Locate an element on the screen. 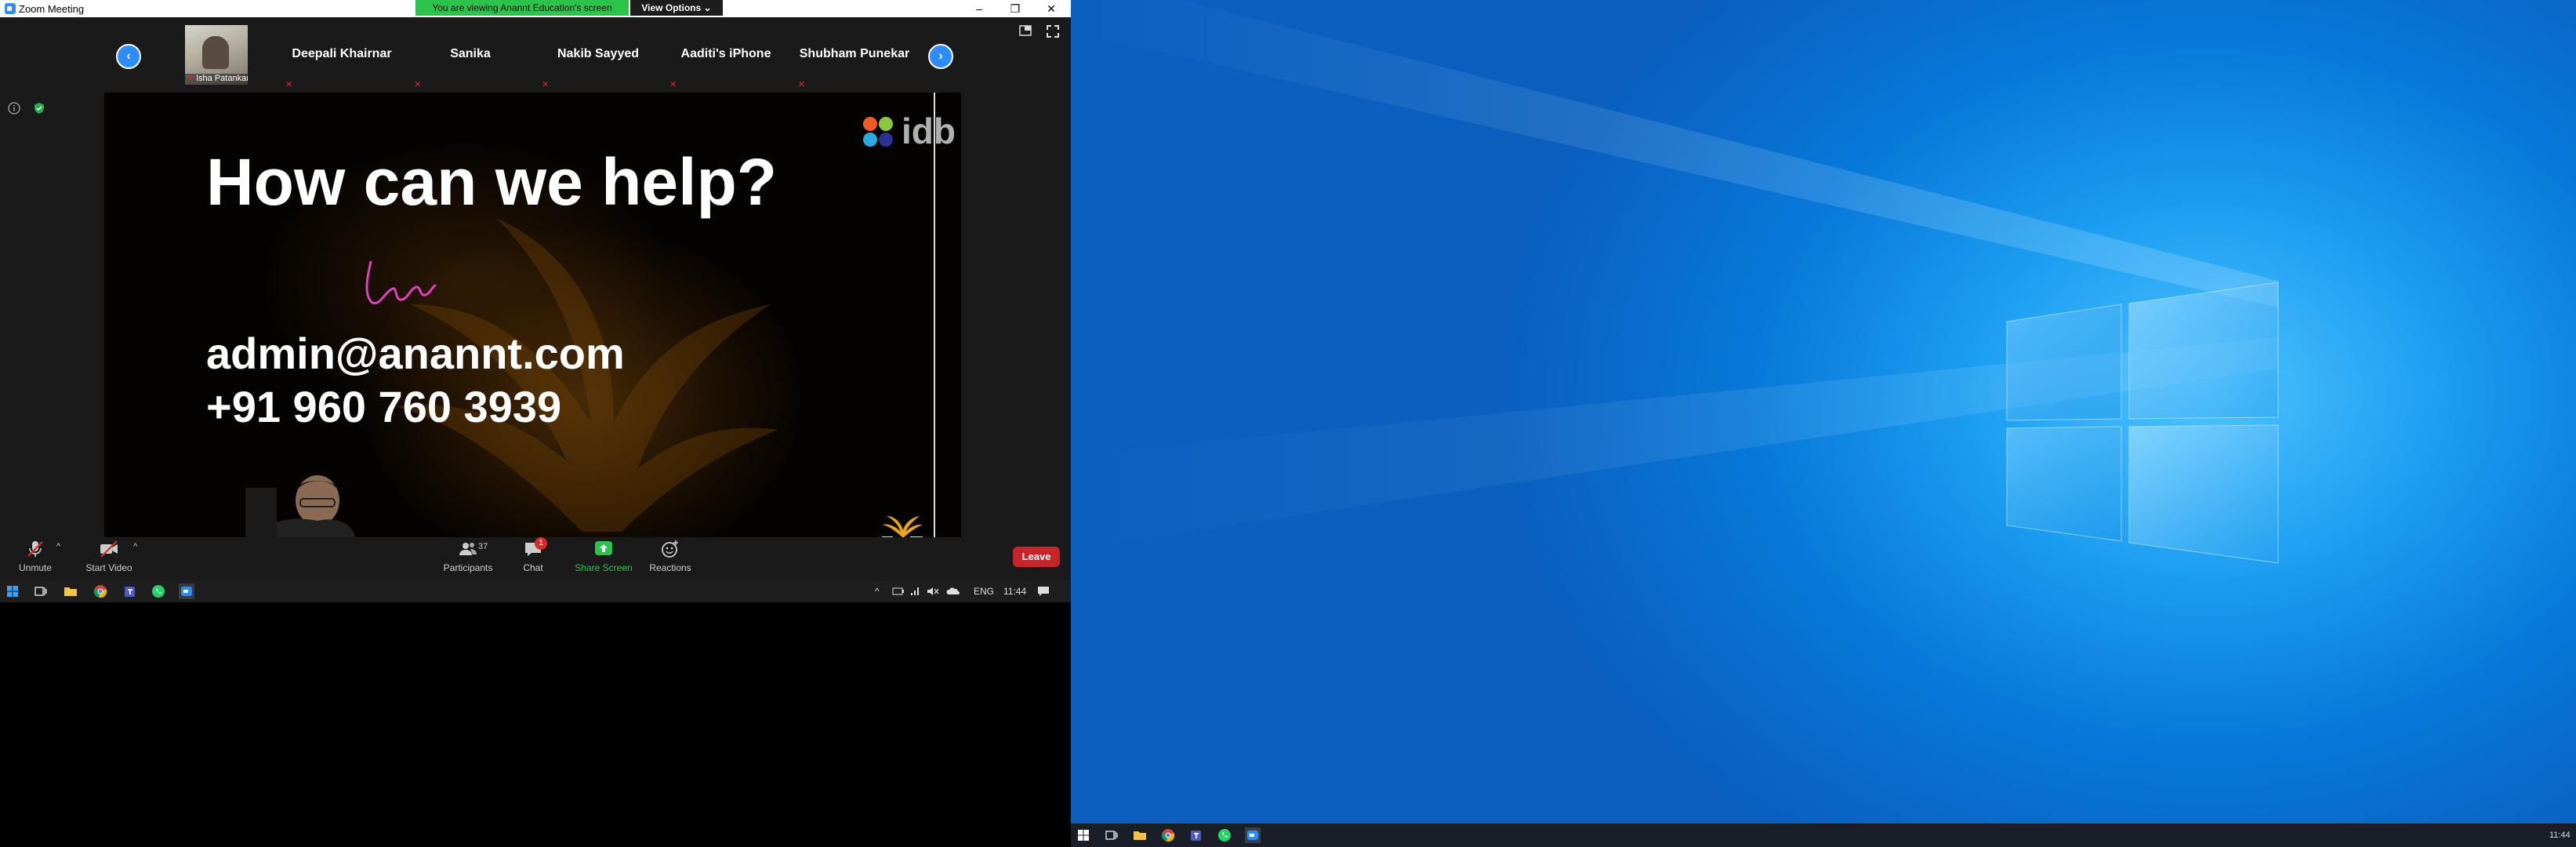 The height and width of the screenshot is (847, 2576). view-layout-icon is located at coordinates (1026, 30).